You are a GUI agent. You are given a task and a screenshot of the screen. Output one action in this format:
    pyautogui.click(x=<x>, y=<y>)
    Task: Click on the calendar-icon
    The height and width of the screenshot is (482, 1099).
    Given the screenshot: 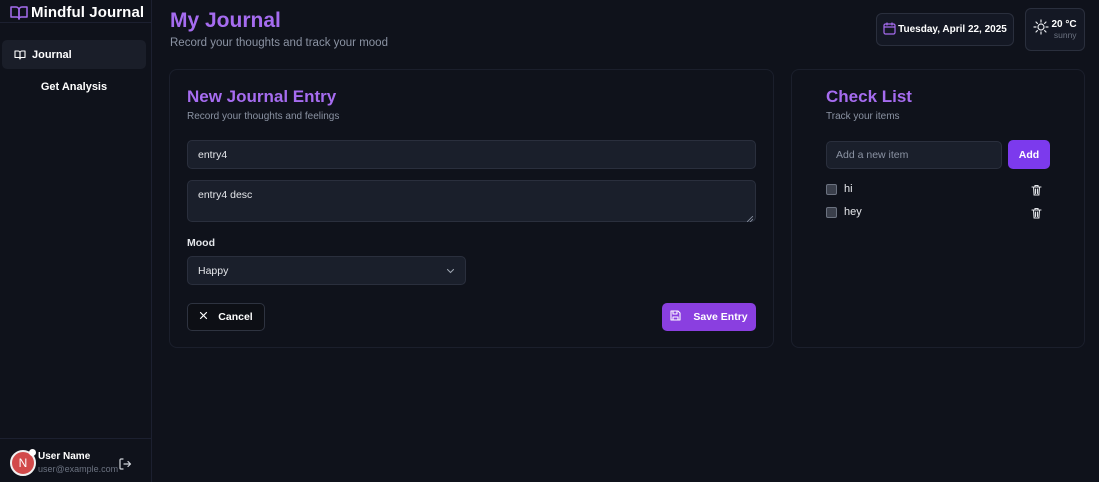 What is the action you would take?
    pyautogui.click(x=889, y=29)
    